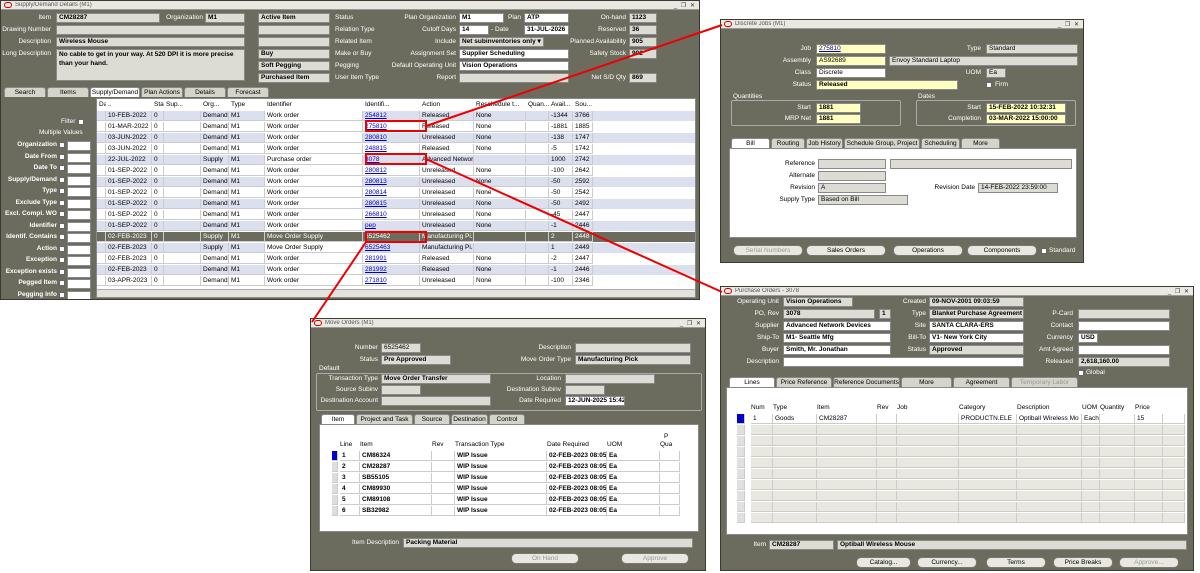 The image size is (1200, 573). Describe the element at coordinates (384, 419) in the screenshot. I see `mo-tab: Project and Task` at that location.